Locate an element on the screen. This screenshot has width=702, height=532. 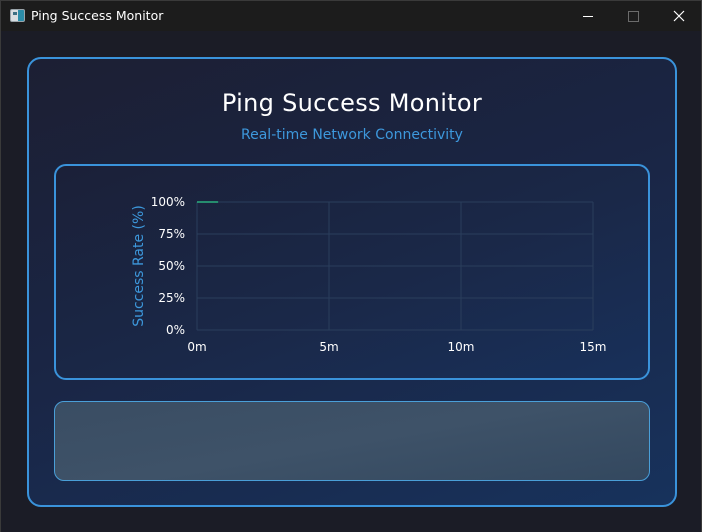
close-button is located at coordinates (679, 16).